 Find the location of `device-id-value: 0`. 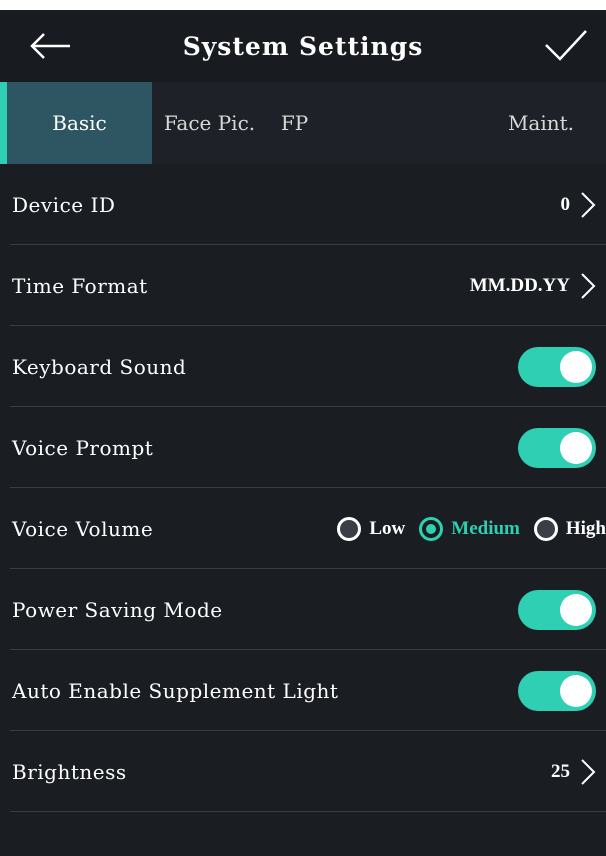

device-id-value: 0 is located at coordinates (565, 204).